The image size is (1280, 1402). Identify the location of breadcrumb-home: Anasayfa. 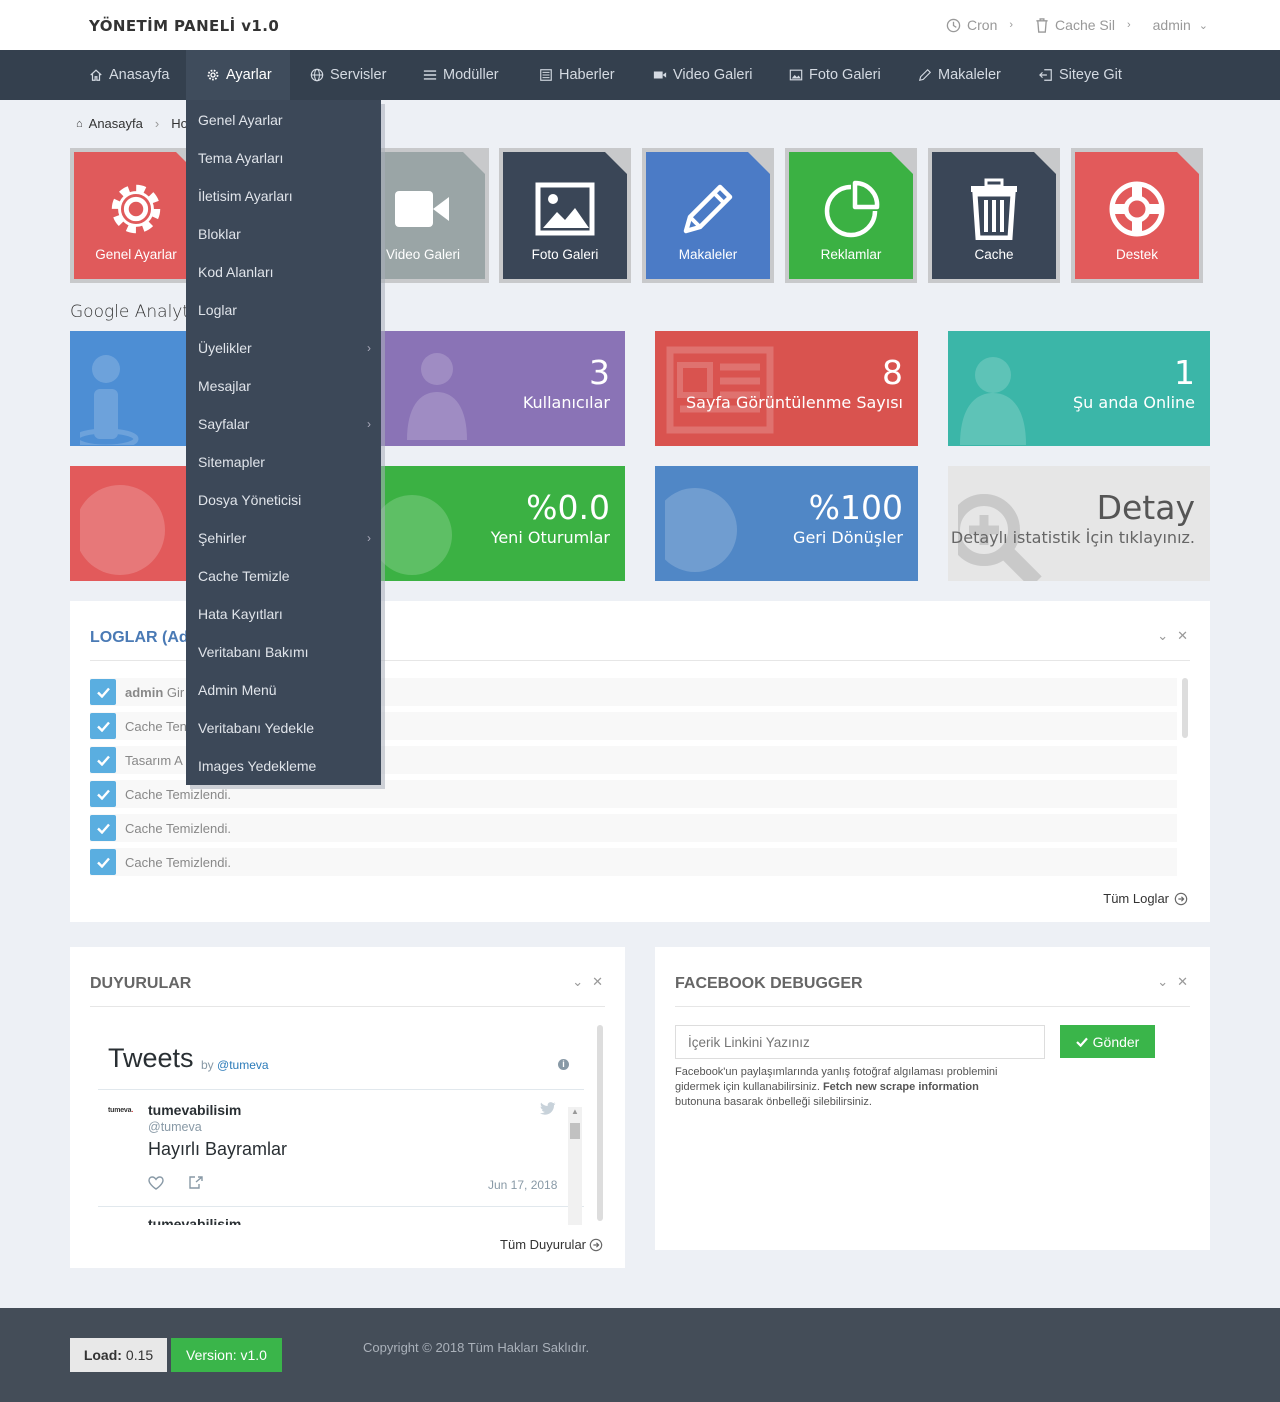
(116, 123).